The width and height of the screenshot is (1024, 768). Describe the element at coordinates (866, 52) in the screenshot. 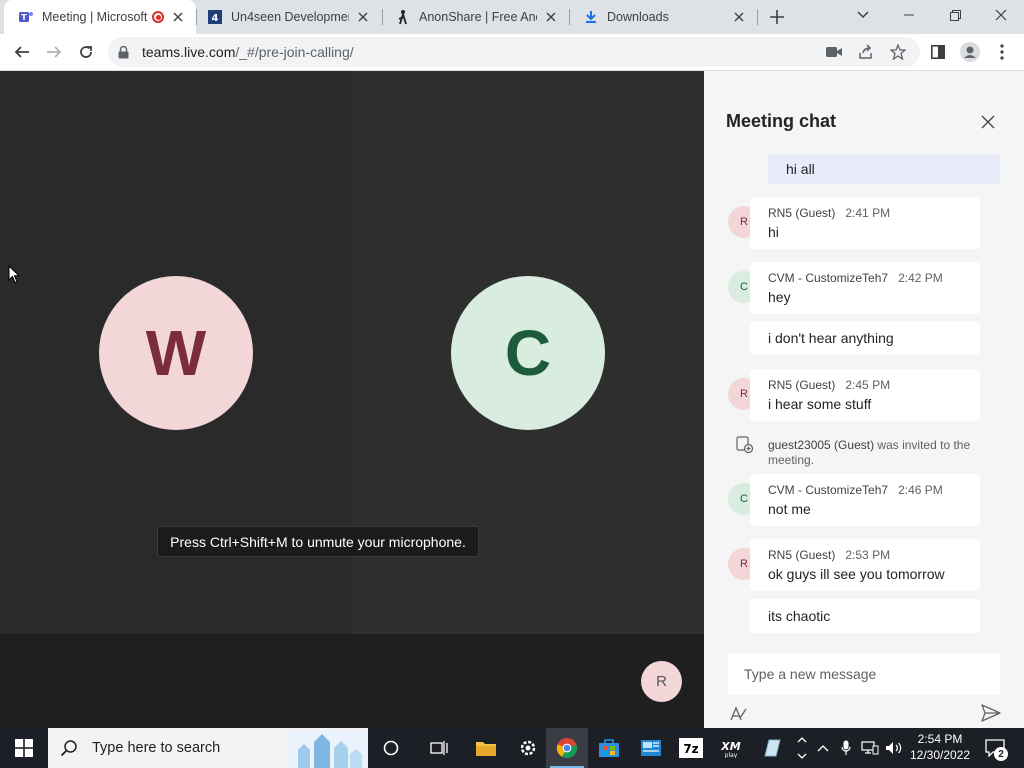

I see `share-icon` at that location.